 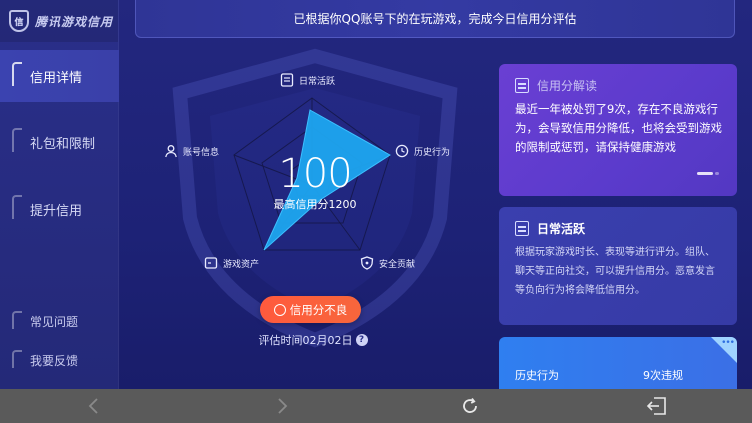 I want to click on sad-face-icon, so click(x=279, y=309).